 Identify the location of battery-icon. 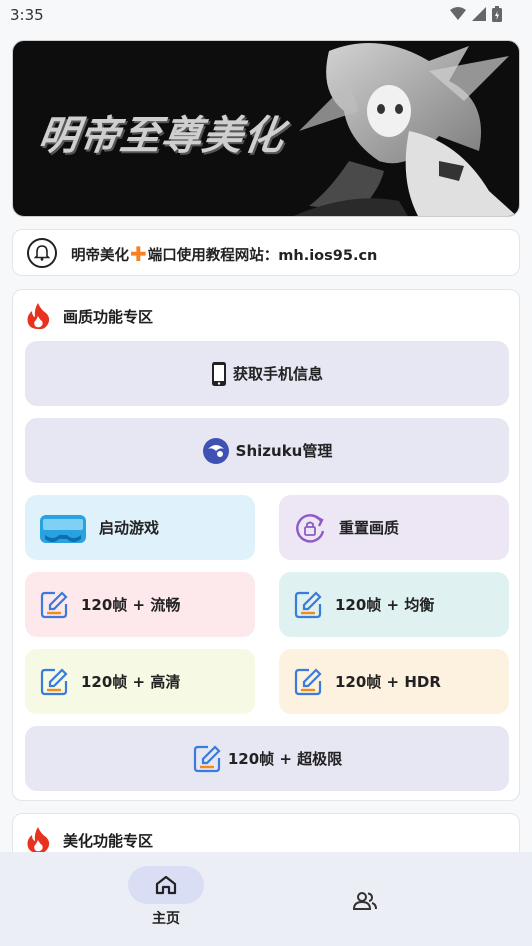
(497, 14).